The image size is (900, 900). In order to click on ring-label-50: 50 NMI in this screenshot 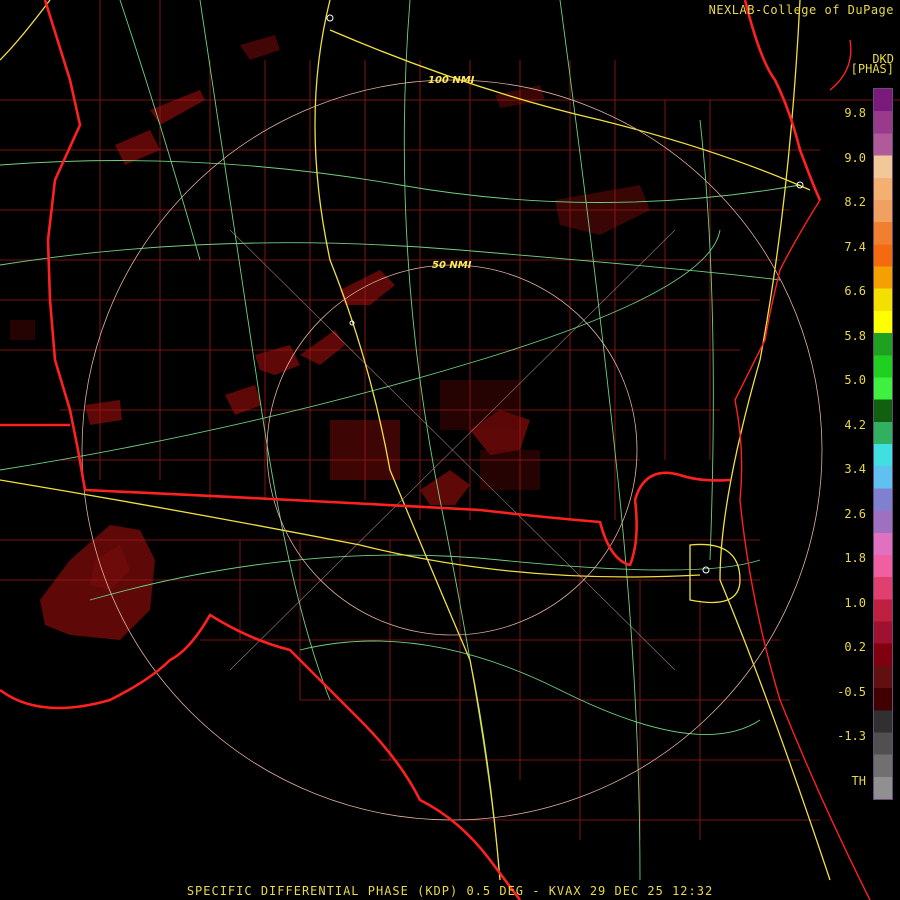, I will do `click(452, 265)`.